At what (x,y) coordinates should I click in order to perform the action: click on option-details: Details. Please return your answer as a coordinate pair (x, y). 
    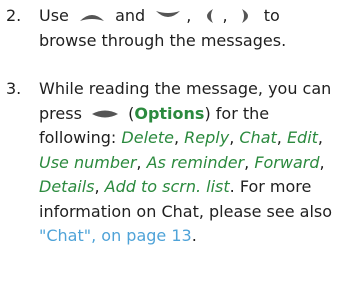
    Looking at the image, I should click on (67, 186).